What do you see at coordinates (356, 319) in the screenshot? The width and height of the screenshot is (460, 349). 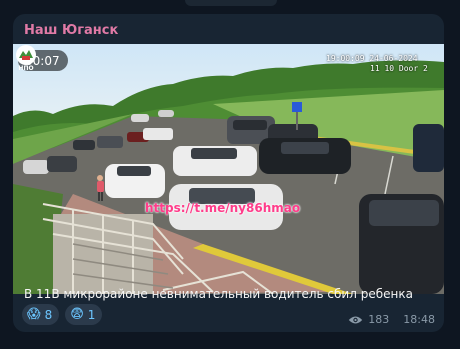 I see `eye-icon` at bounding box center [356, 319].